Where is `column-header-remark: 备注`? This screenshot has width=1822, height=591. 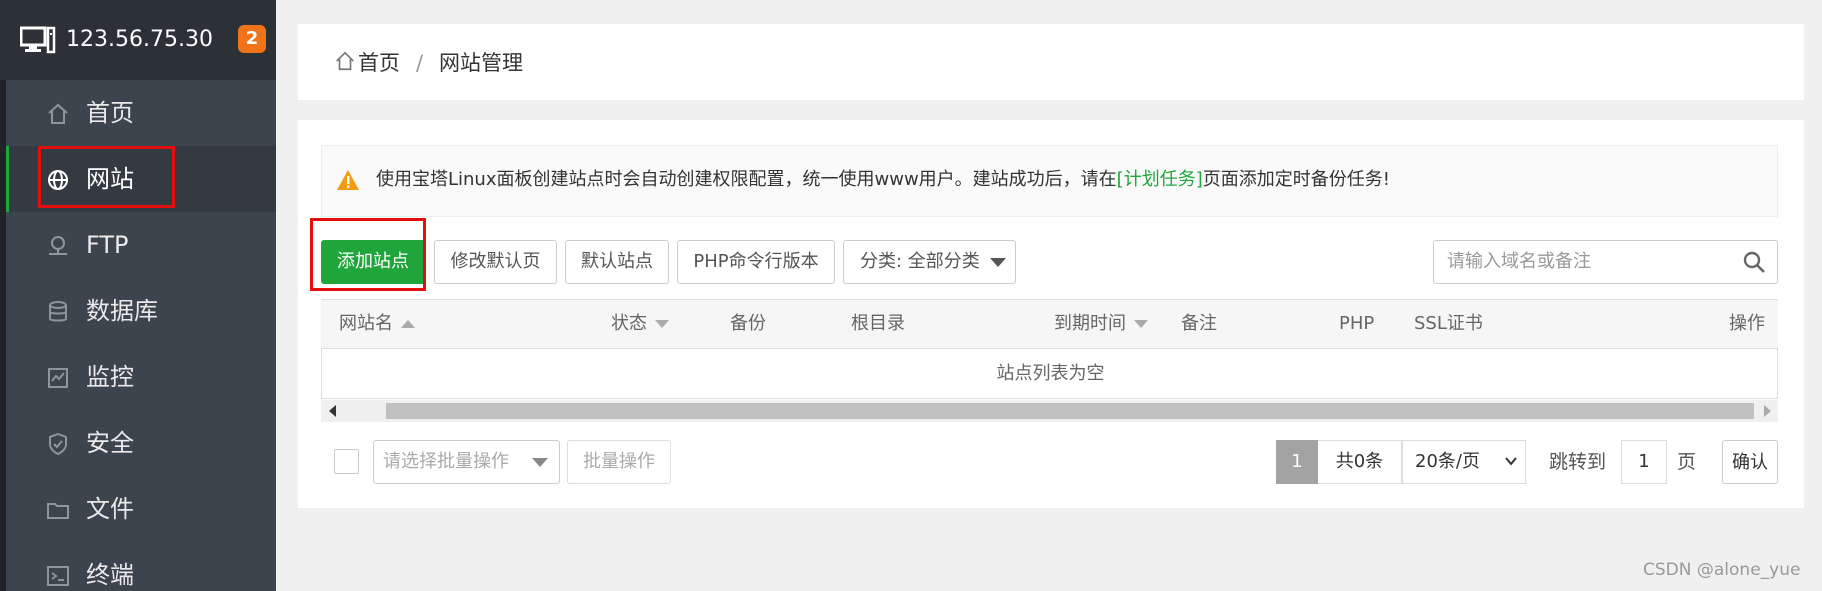
column-header-remark: 备注 is located at coordinates (1199, 323).